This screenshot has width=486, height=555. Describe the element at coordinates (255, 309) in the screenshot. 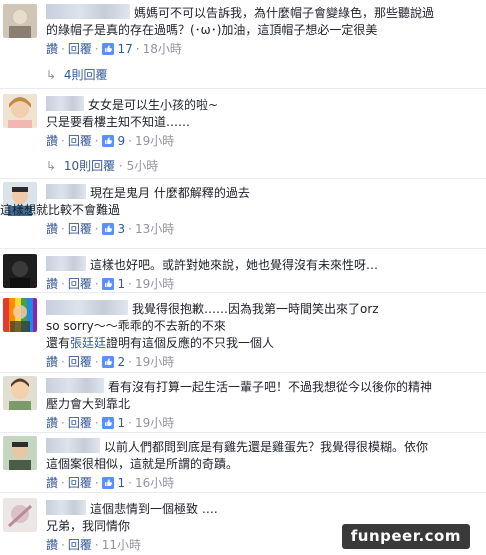

I see `comment-text: 我覺得很抱歉……因為我第一時間笑出來了orz` at that location.